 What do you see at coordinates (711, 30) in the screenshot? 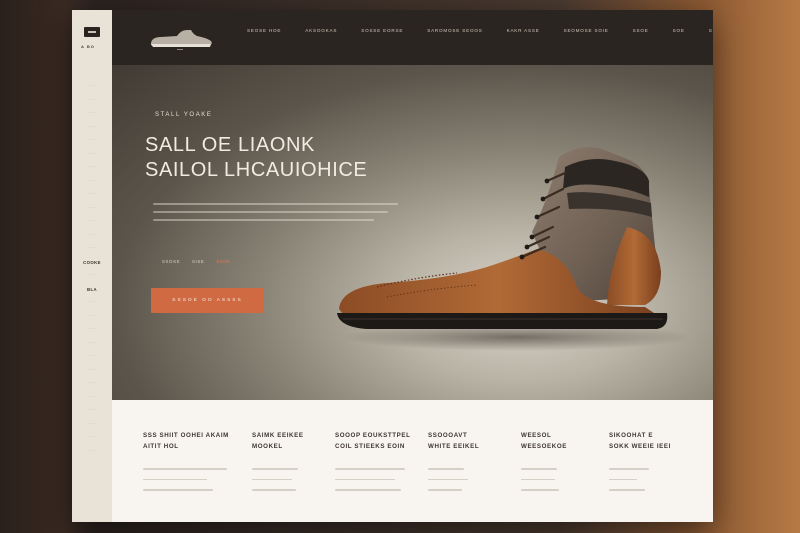
I see `nav-link: SEE` at bounding box center [711, 30].